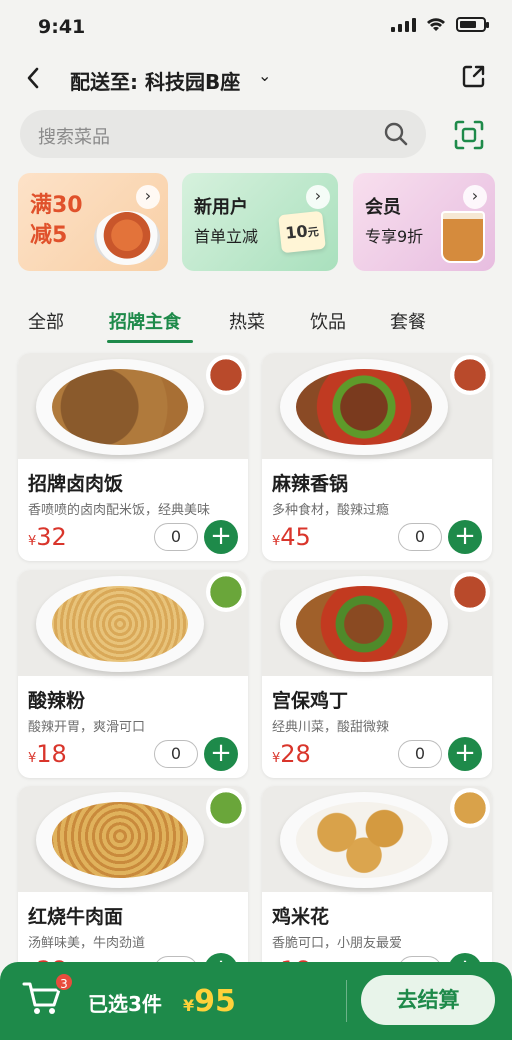 This screenshot has height=1040, width=512. Describe the element at coordinates (34, 78) in the screenshot. I see `back-icon` at that location.